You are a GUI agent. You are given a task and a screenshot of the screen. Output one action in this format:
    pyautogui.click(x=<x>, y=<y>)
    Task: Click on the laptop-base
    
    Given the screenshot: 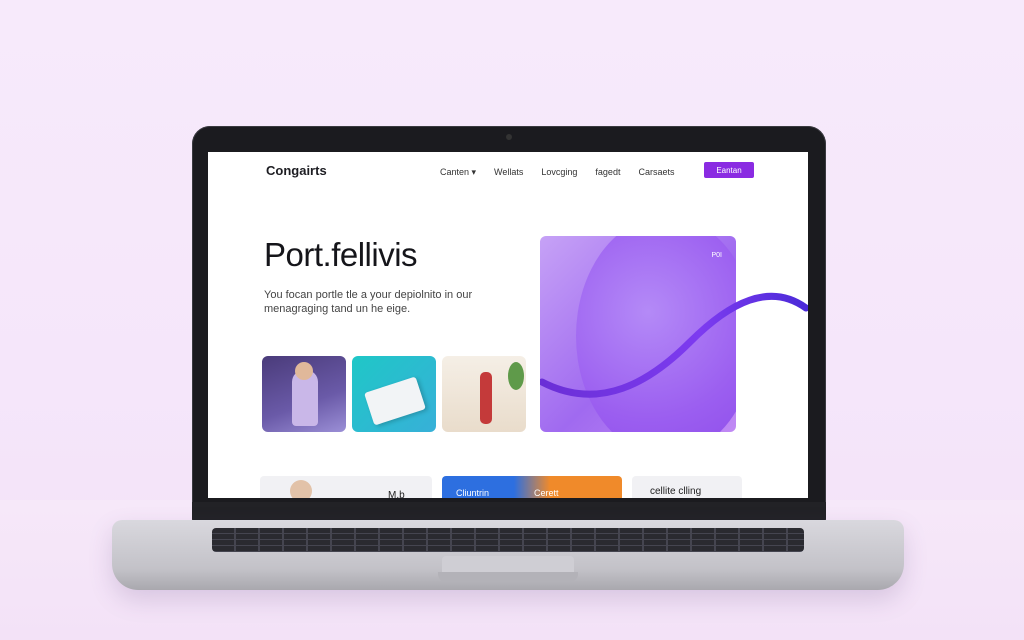 What is the action you would take?
    pyautogui.click(x=508, y=555)
    